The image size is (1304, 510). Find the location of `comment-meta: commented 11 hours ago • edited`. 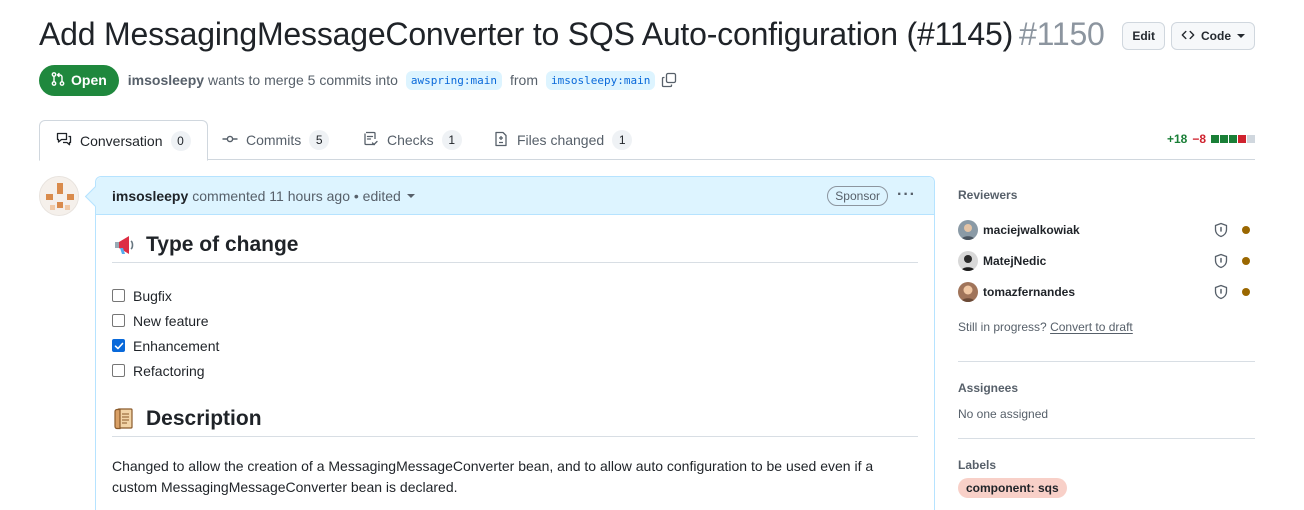

comment-meta: commented 11 hours ago • edited is located at coordinates (296, 195).